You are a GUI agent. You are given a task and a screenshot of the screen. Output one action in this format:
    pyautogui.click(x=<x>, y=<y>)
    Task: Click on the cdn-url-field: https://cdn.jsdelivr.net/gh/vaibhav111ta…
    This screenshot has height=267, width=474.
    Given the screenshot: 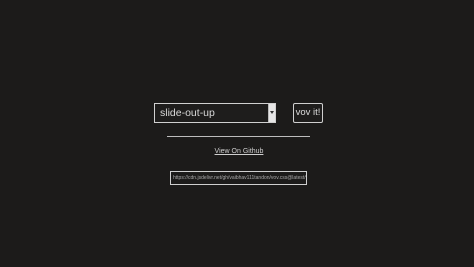 What is the action you would take?
    pyautogui.click(x=238, y=178)
    